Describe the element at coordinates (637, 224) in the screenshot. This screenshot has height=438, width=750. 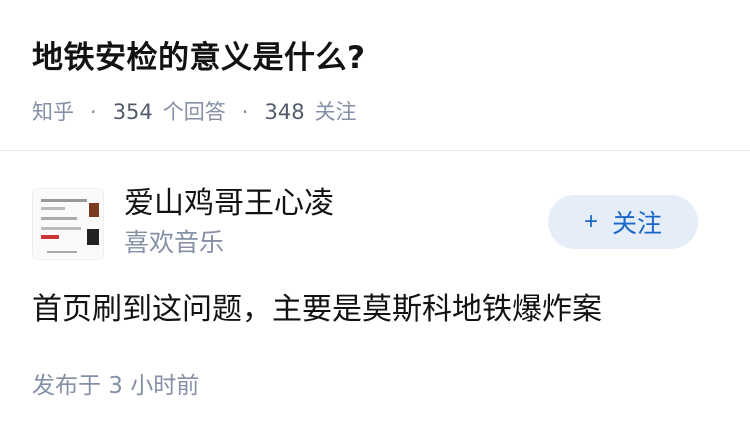
I see `follow-button-label: 关注` at that location.